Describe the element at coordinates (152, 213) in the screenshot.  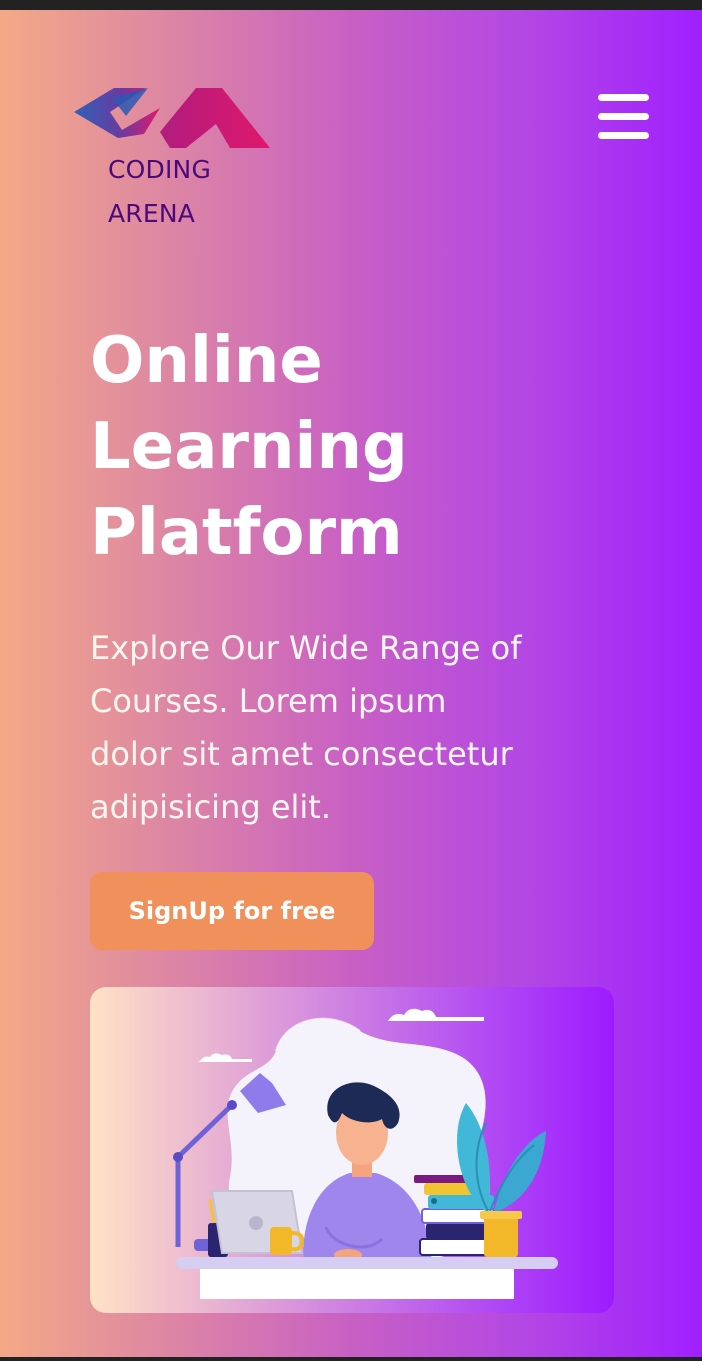
I see `brand-name-line2: ARENA` at that location.